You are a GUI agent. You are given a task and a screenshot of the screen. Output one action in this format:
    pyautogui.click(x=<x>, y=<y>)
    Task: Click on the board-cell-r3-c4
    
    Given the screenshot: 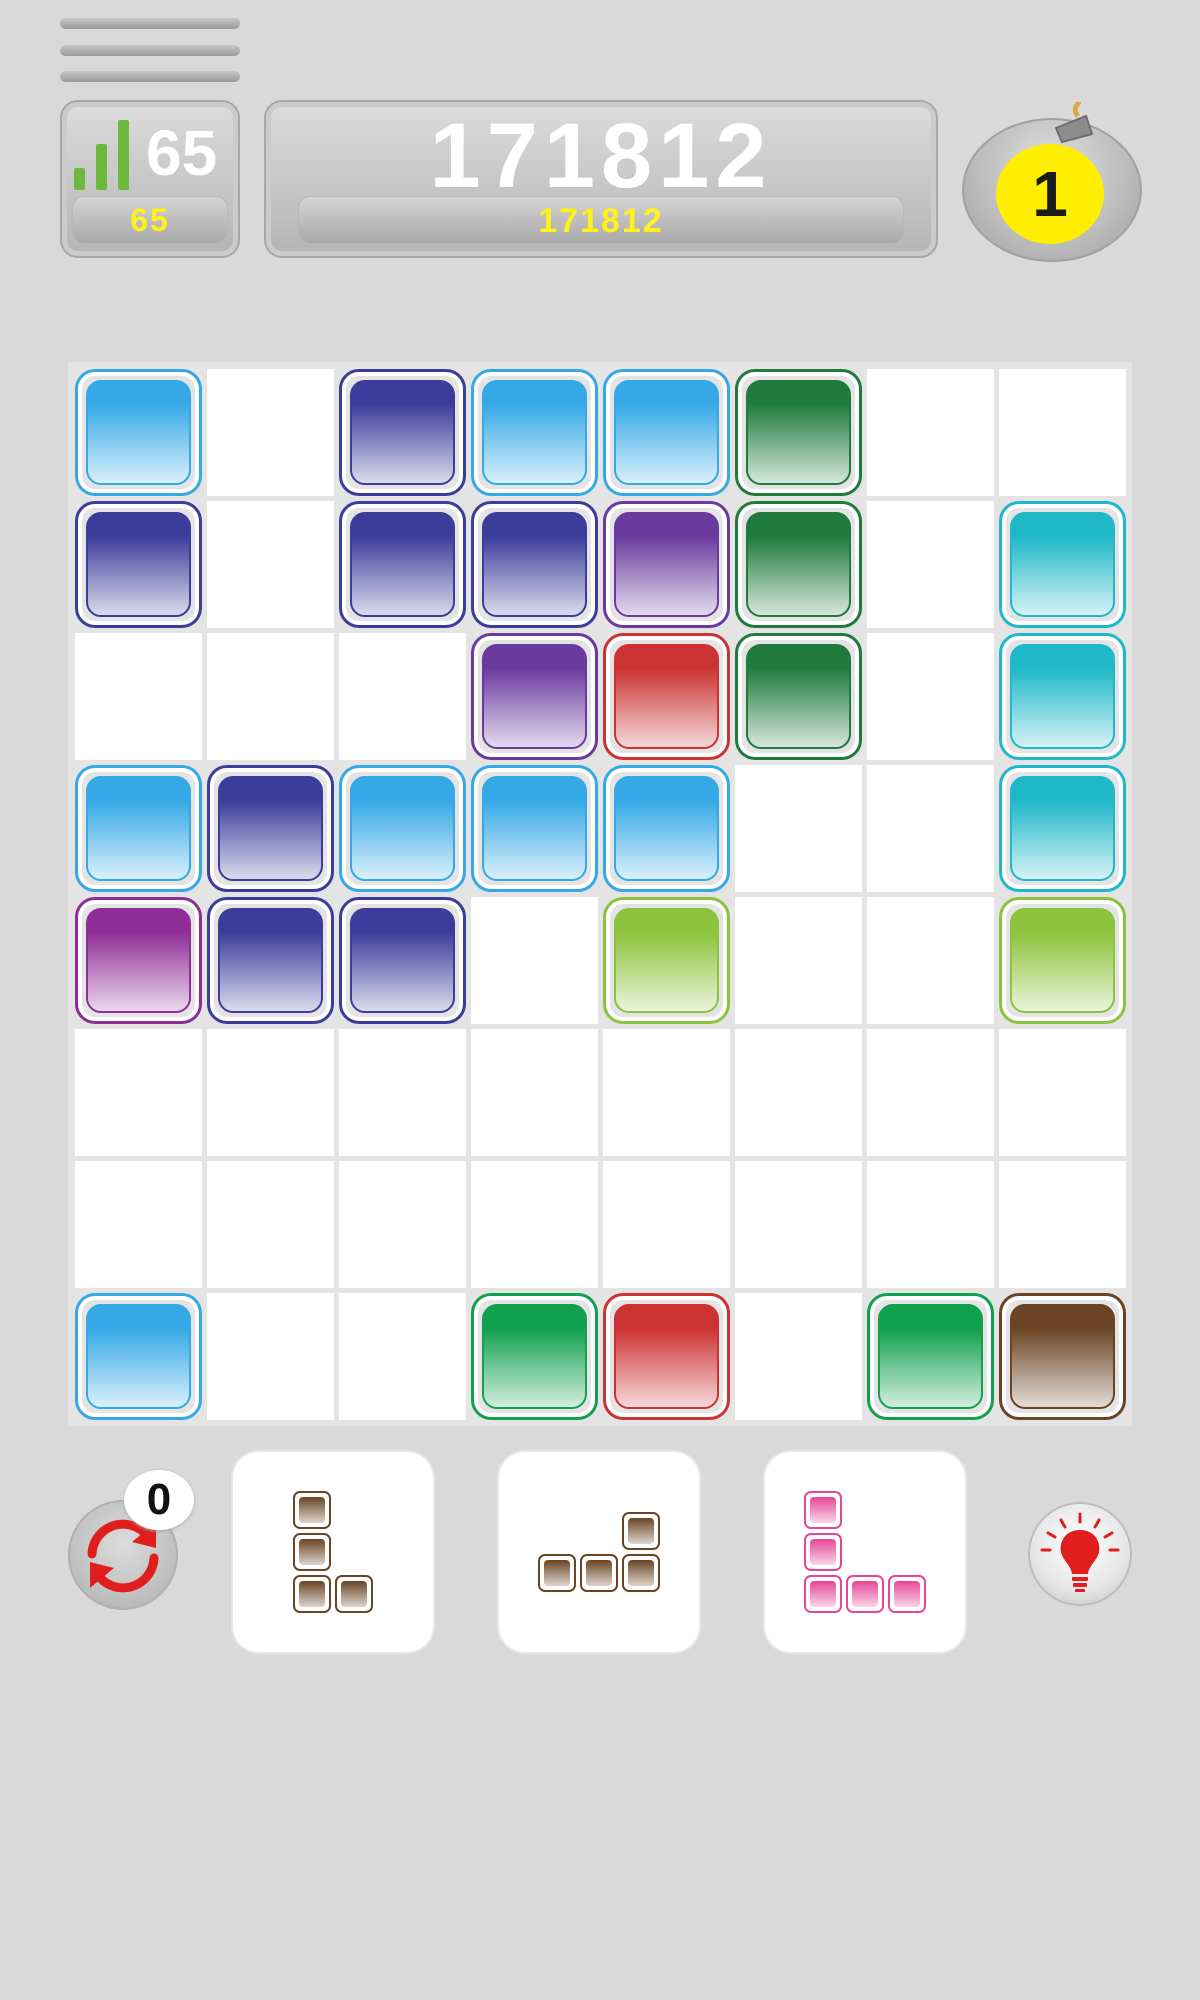 What is the action you would take?
    pyautogui.click(x=534, y=696)
    